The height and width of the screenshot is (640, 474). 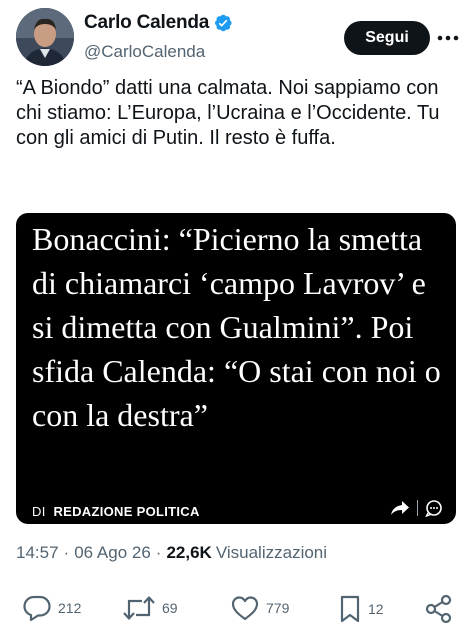 I want to click on follow-button: Segui, so click(x=387, y=38).